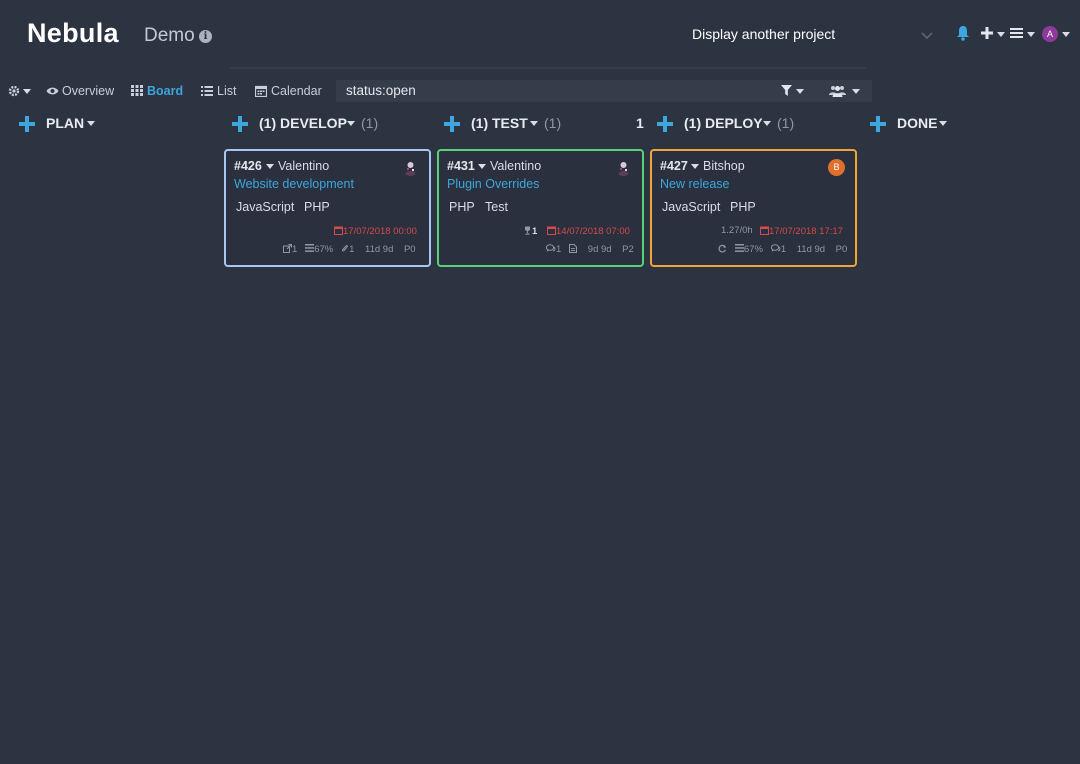 Image resolution: width=1080 pixels, height=764 pixels. Describe the element at coordinates (345, 248) in the screenshot. I see `paperclip-icon` at that location.